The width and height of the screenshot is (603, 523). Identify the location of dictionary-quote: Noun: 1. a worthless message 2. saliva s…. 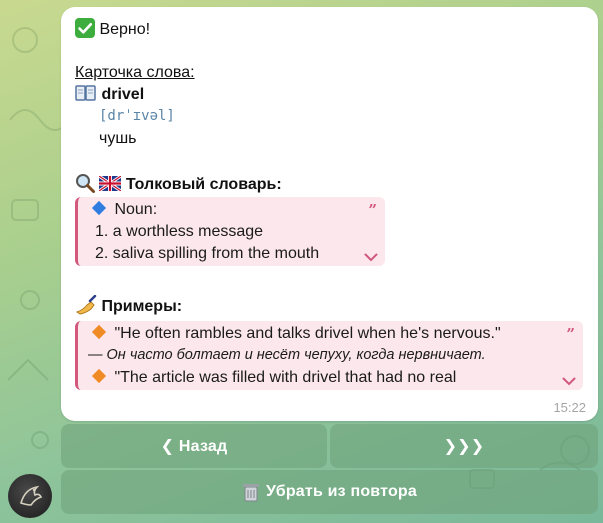
(230, 231).